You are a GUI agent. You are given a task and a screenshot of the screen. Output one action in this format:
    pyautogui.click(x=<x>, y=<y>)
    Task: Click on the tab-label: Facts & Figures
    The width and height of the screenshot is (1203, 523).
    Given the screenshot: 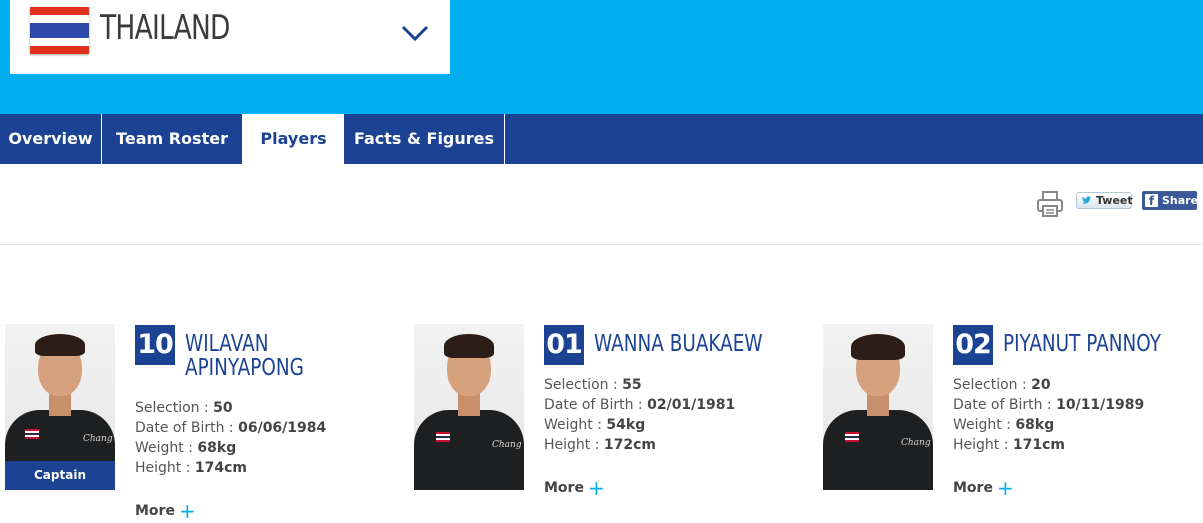 What is the action you would take?
    pyautogui.click(x=424, y=138)
    